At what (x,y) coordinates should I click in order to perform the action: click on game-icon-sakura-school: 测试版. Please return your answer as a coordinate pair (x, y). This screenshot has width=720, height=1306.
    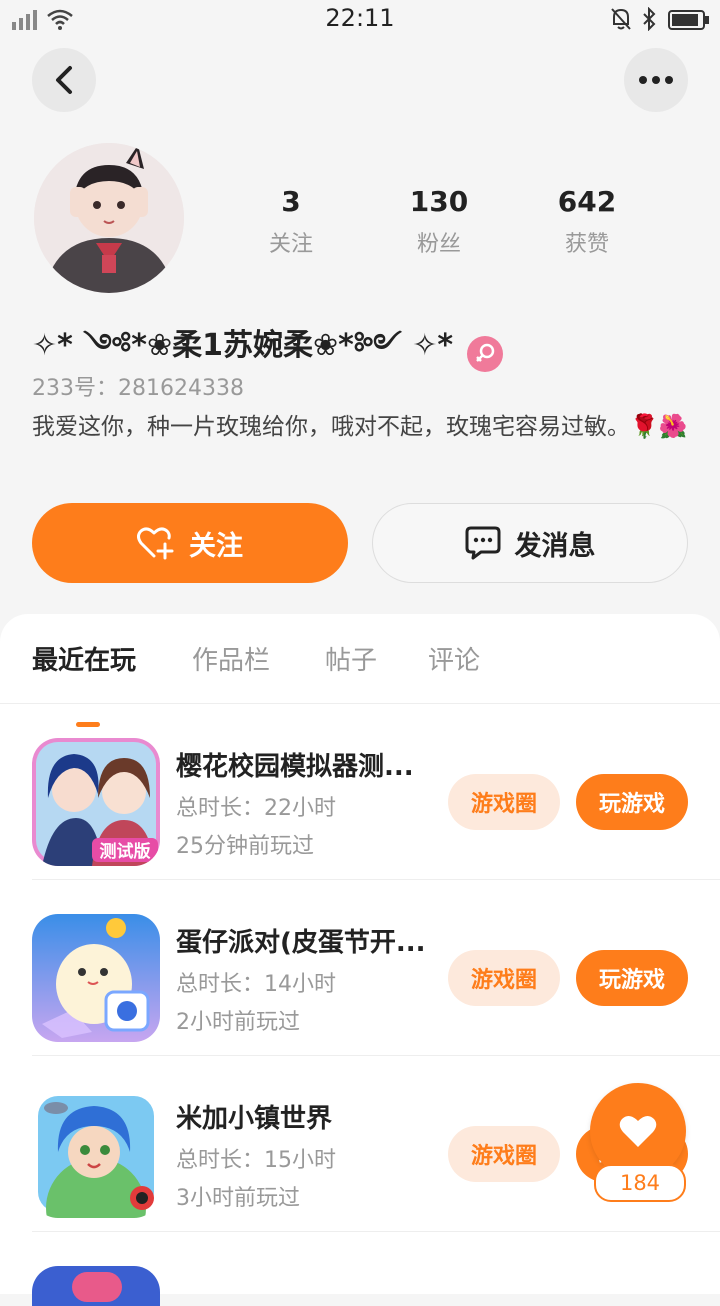
    Looking at the image, I should click on (96, 802).